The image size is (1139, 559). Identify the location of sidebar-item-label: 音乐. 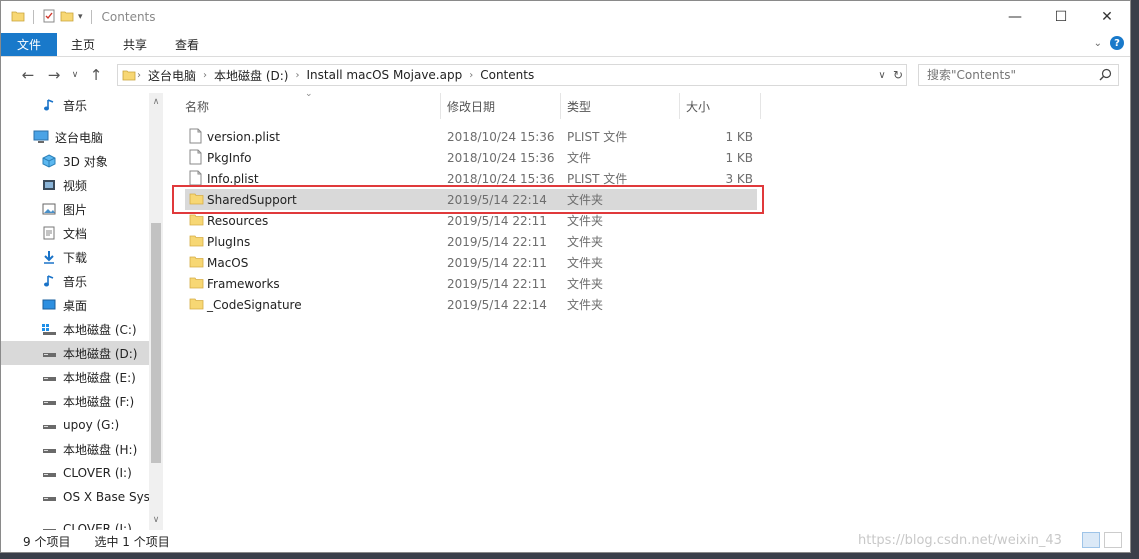
(75, 105).